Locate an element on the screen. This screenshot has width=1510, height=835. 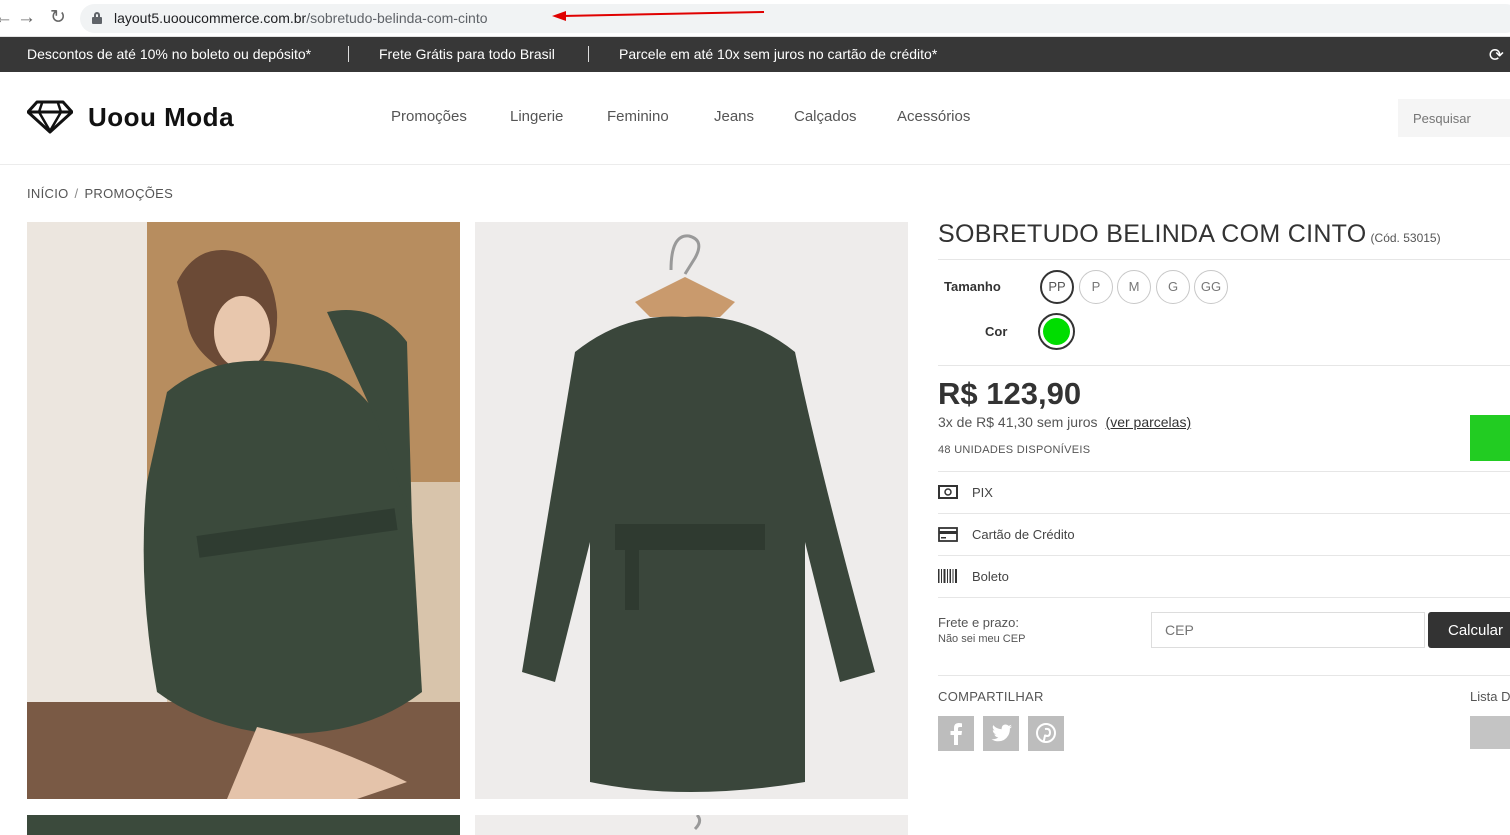
size-option-gg: GG is located at coordinates (1211, 287).